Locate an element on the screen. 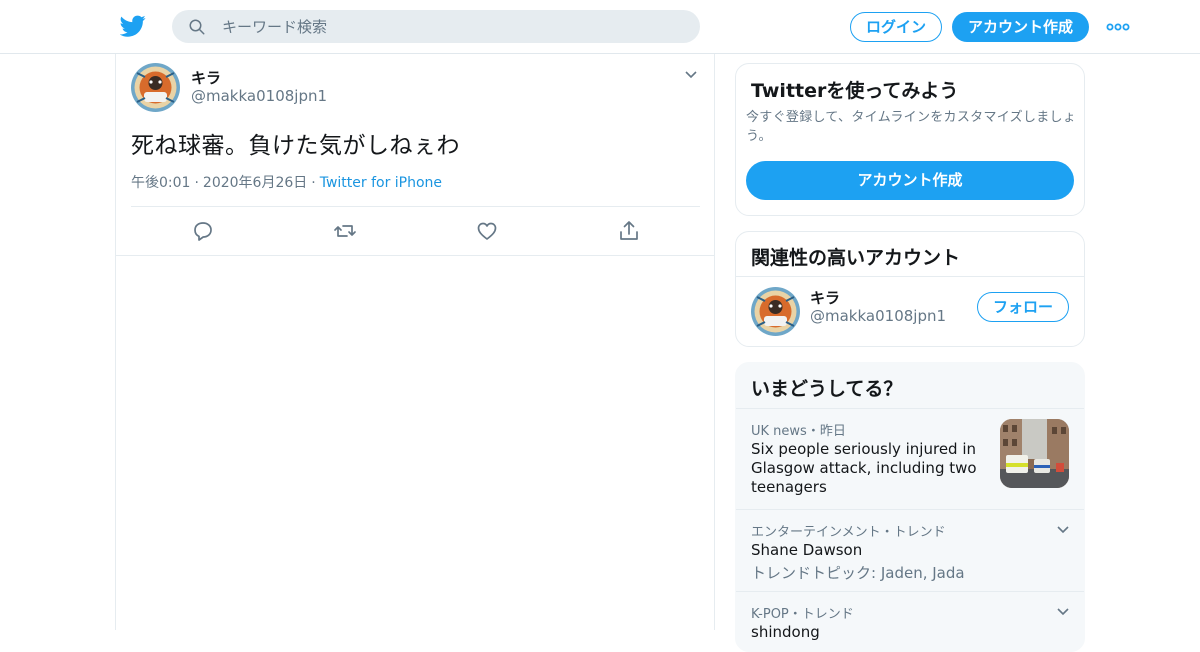 Image resolution: width=1200 pixels, height=652 pixels. signup-card-description: 今すぐ登録して、タイムラインをカスタマイズしましょう。 is located at coordinates (911, 127).